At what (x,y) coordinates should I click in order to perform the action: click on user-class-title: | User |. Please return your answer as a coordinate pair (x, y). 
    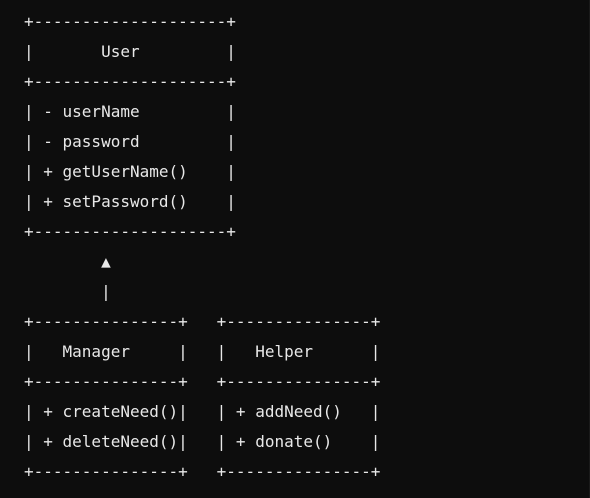
    Looking at the image, I should click on (130, 51).